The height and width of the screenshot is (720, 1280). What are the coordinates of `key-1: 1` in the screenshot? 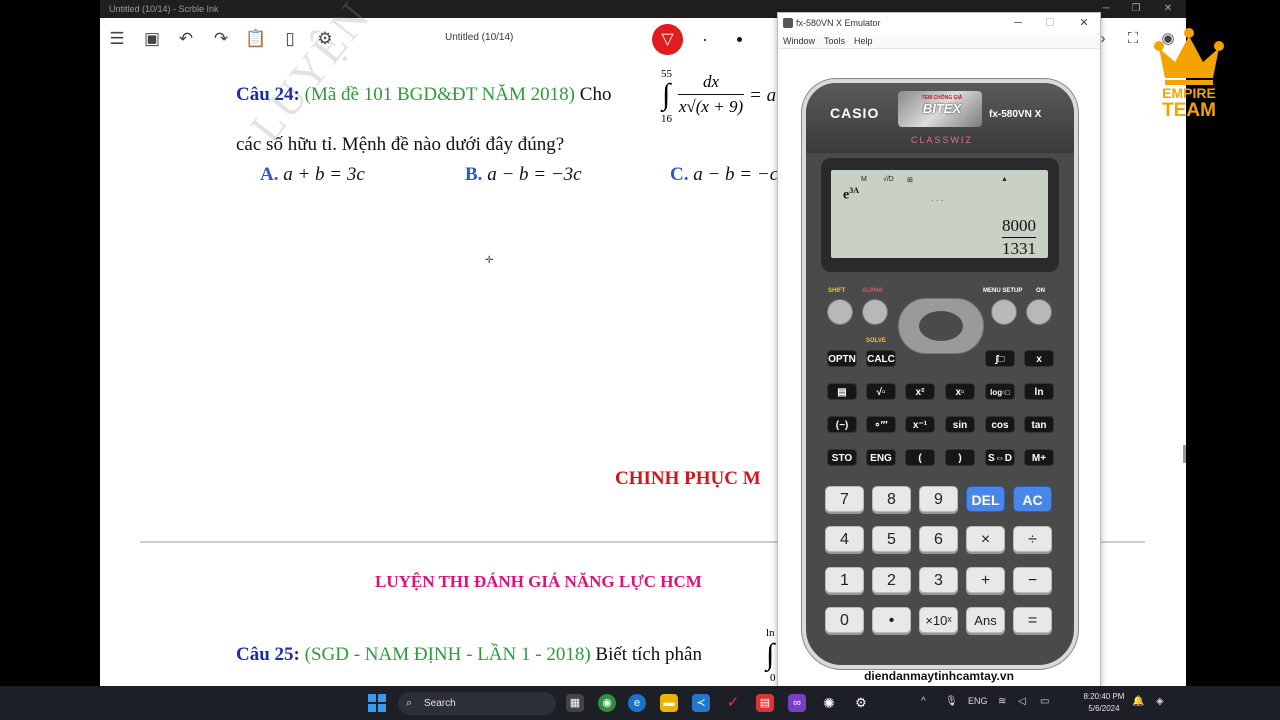 It's located at (844, 580).